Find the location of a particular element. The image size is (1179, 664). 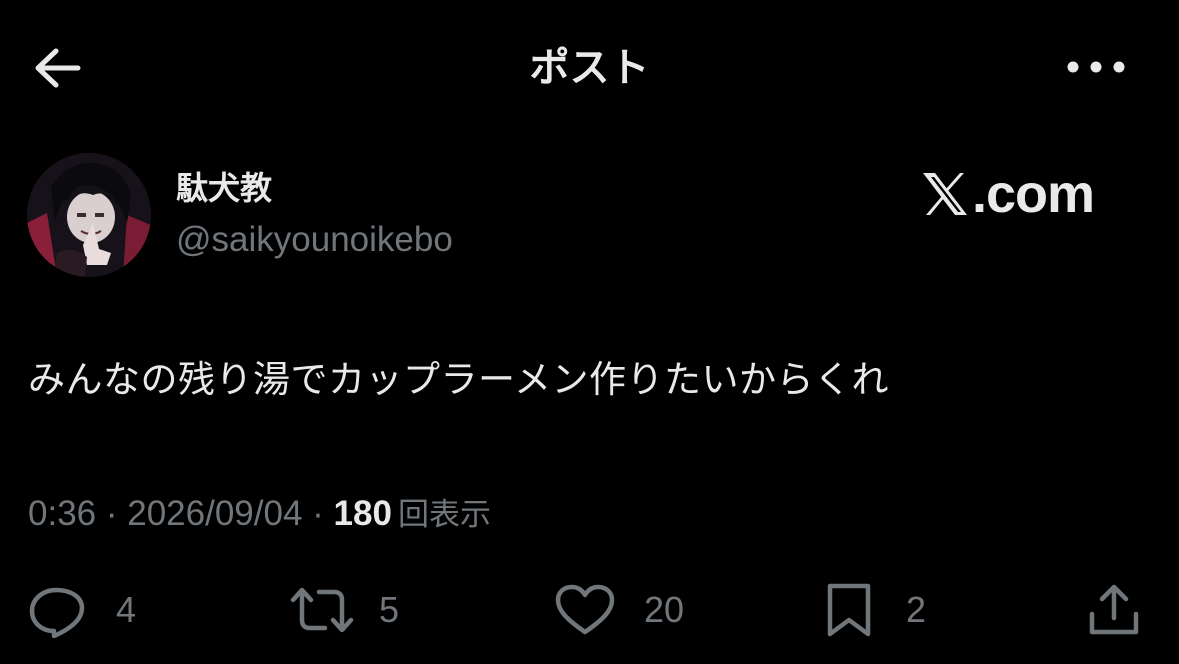

post-time: 0:36 is located at coordinates (62, 513).